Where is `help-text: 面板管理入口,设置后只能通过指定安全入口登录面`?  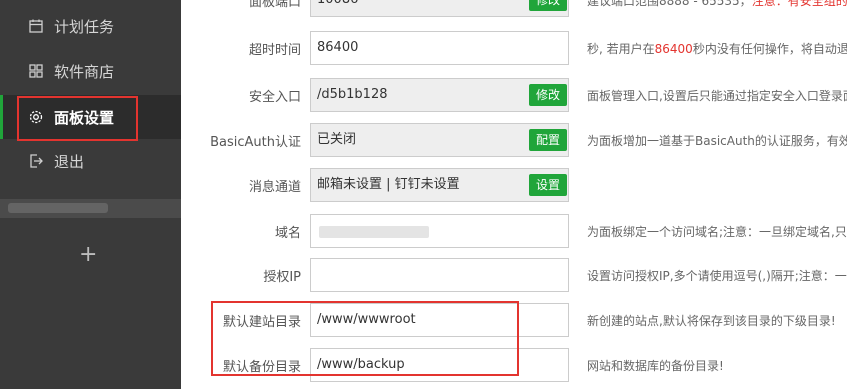 help-text: 面板管理入口,设置后只能通过指定安全入口登录面 is located at coordinates (717, 96).